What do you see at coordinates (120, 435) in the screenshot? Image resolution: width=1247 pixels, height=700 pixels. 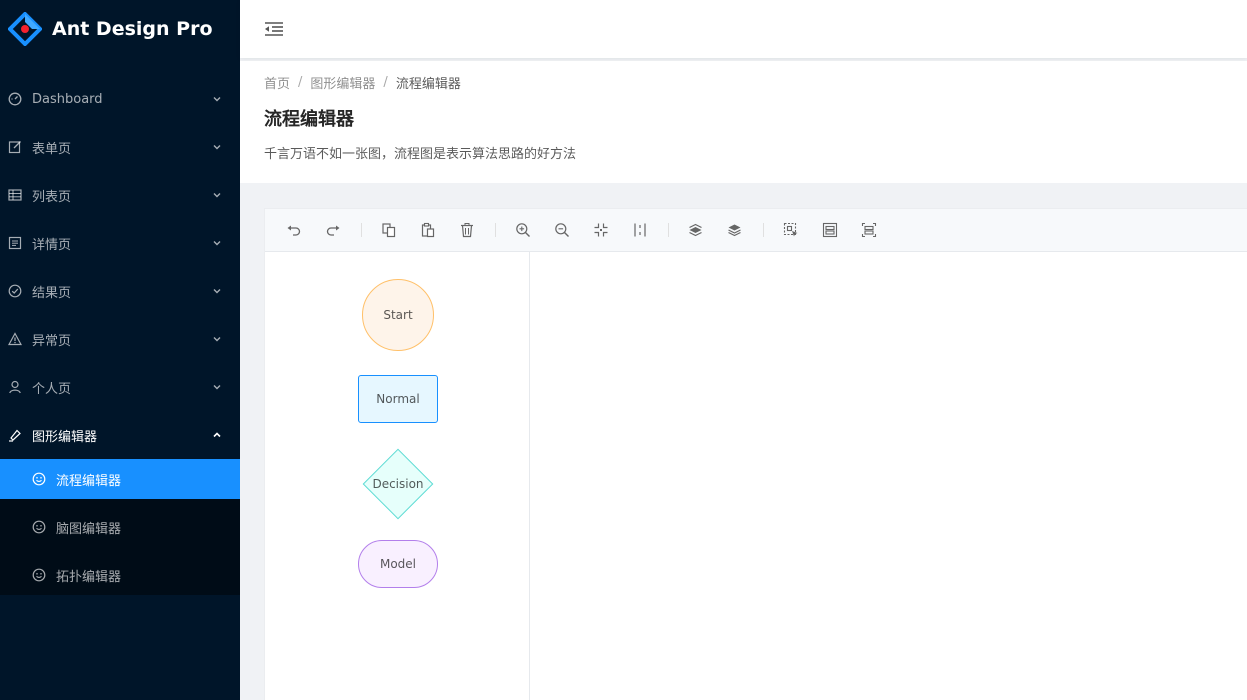 I see `sidebar-item-editor: 图形编辑器` at bounding box center [120, 435].